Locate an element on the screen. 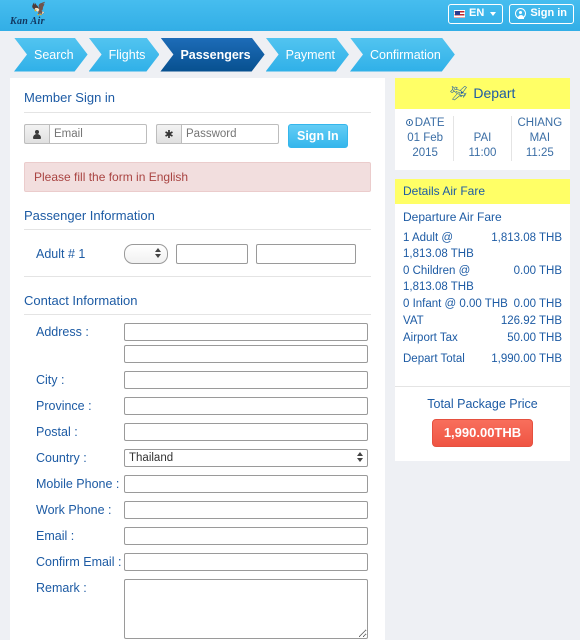 The height and width of the screenshot is (640, 580). chevron-down-icon is located at coordinates (493, 13).